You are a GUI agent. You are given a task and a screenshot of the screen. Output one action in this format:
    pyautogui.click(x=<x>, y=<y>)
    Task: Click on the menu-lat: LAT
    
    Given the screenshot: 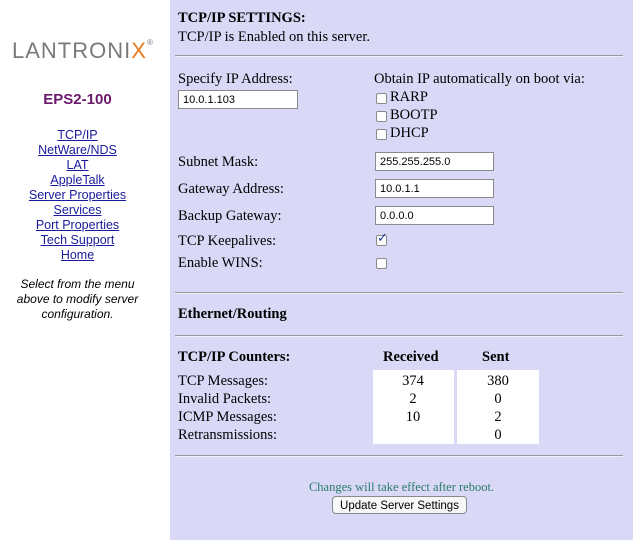 What is the action you would take?
    pyautogui.click(x=77, y=165)
    